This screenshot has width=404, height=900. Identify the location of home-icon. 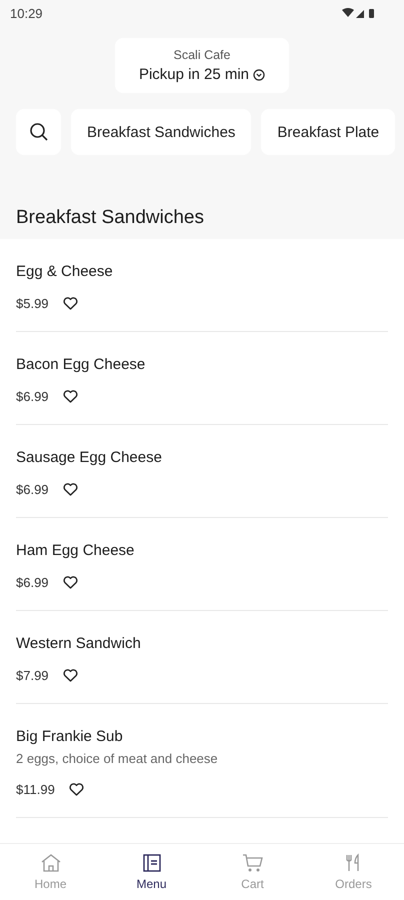
(51, 863).